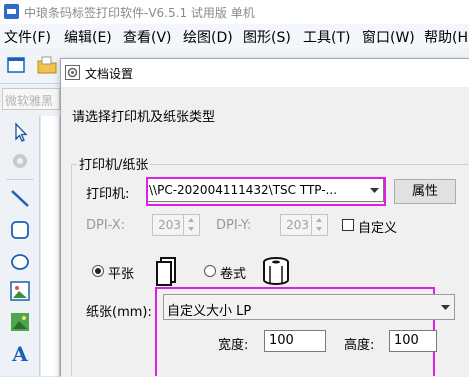 Image resolution: width=469 pixels, height=377 pixels. Describe the element at coordinates (446, 37) in the screenshot. I see `menu-help: 帮助(H)` at that location.